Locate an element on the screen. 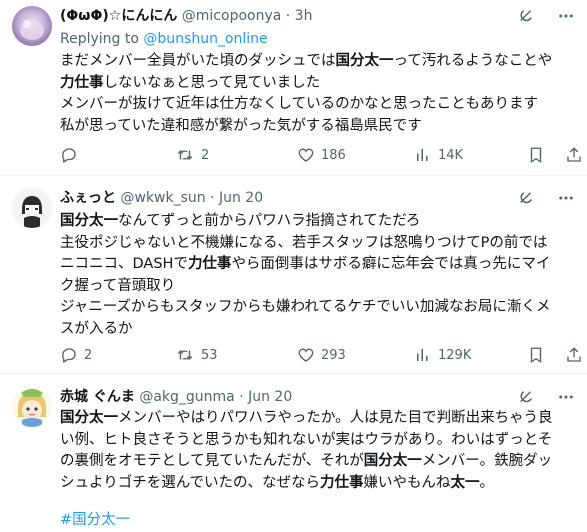 This screenshot has height=532, width=587. display-name: ふぇっと is located at coordinates (88, 198).